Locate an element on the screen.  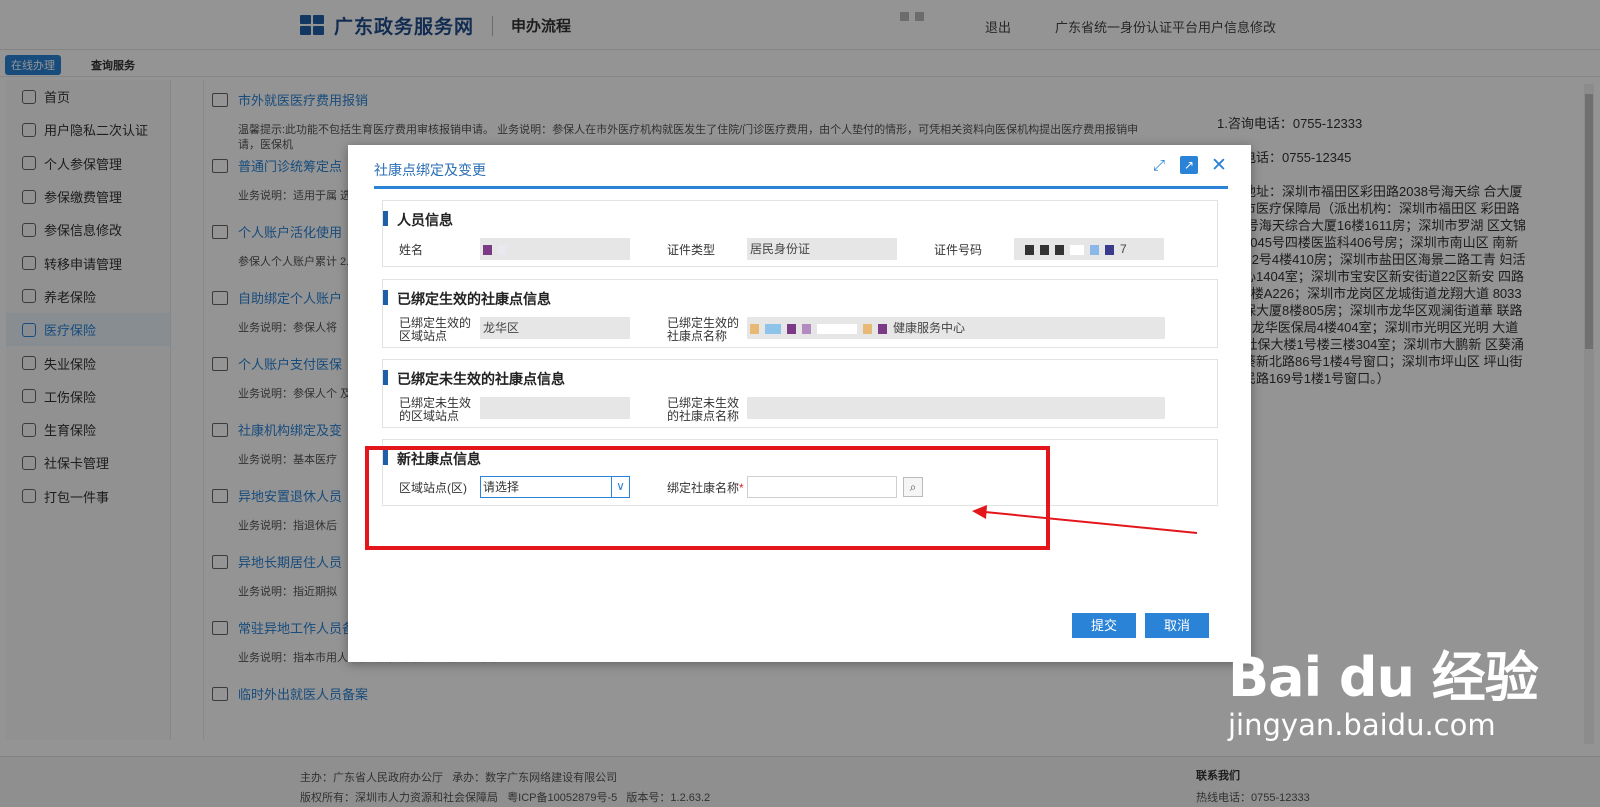
watermark-url: jingyan.baidu.com is located at coordinates (1362, 725).